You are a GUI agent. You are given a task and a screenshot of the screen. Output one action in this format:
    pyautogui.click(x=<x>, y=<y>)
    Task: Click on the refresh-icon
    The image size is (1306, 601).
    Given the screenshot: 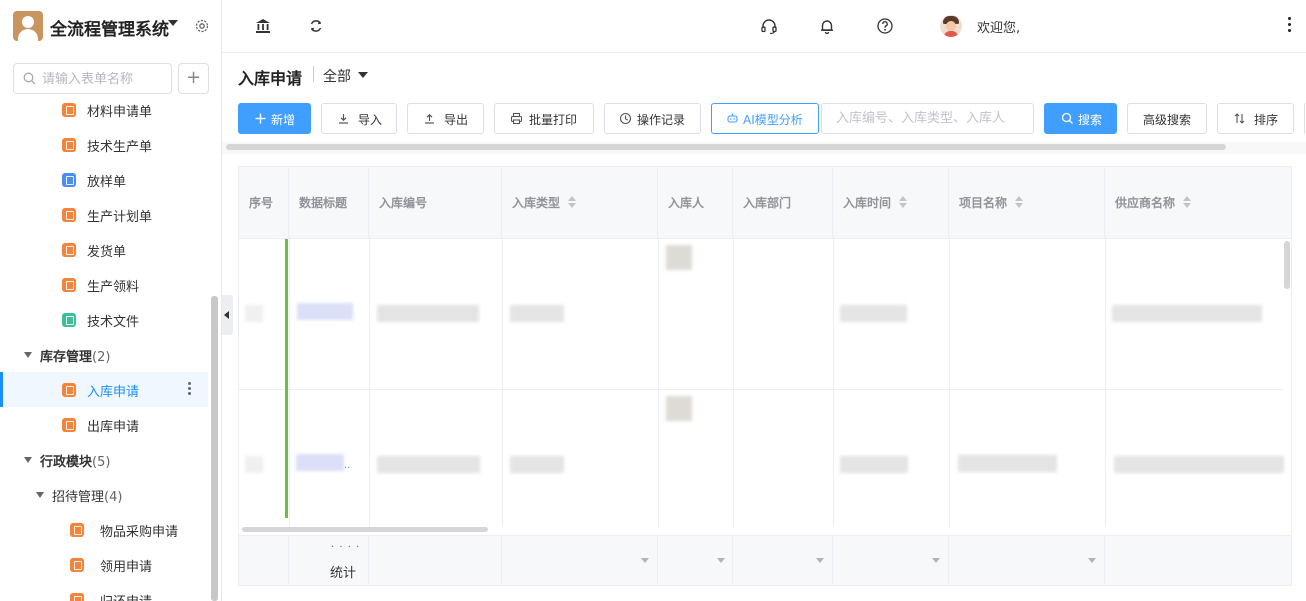 What is the action you would take?
    pyautogui.click(x=316, y=26)
    